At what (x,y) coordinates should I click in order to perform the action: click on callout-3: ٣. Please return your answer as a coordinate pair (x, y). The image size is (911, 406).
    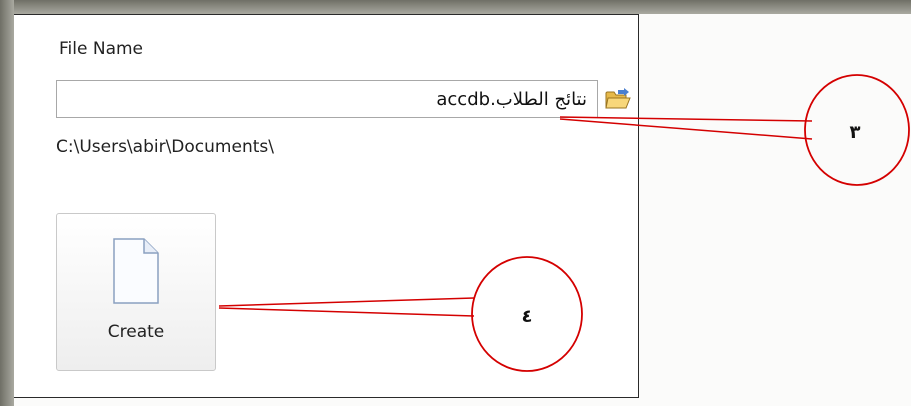
    Looking at the image, I should click on (734, 130).